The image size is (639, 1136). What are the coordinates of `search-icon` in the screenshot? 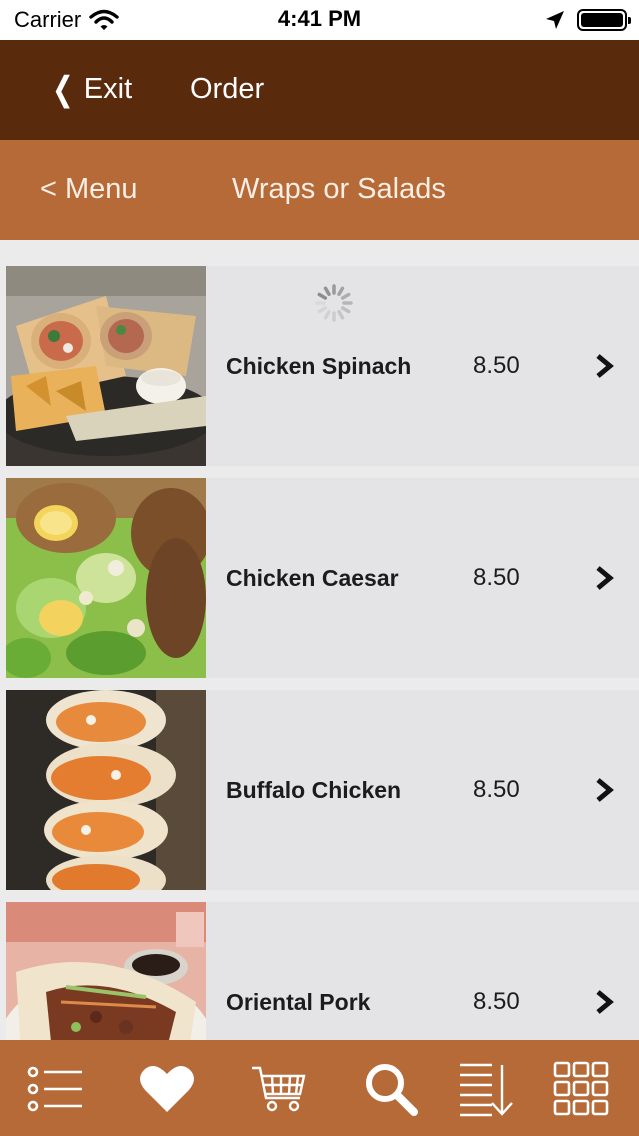 It's located at (391, 1089).